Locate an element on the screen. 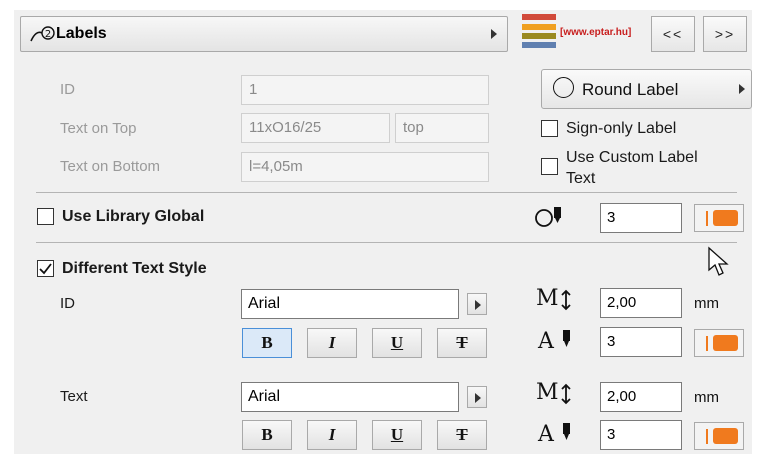 This screenshot has width=761, height=458. use-library-global-checkbox is located at coordinates (45, 216).